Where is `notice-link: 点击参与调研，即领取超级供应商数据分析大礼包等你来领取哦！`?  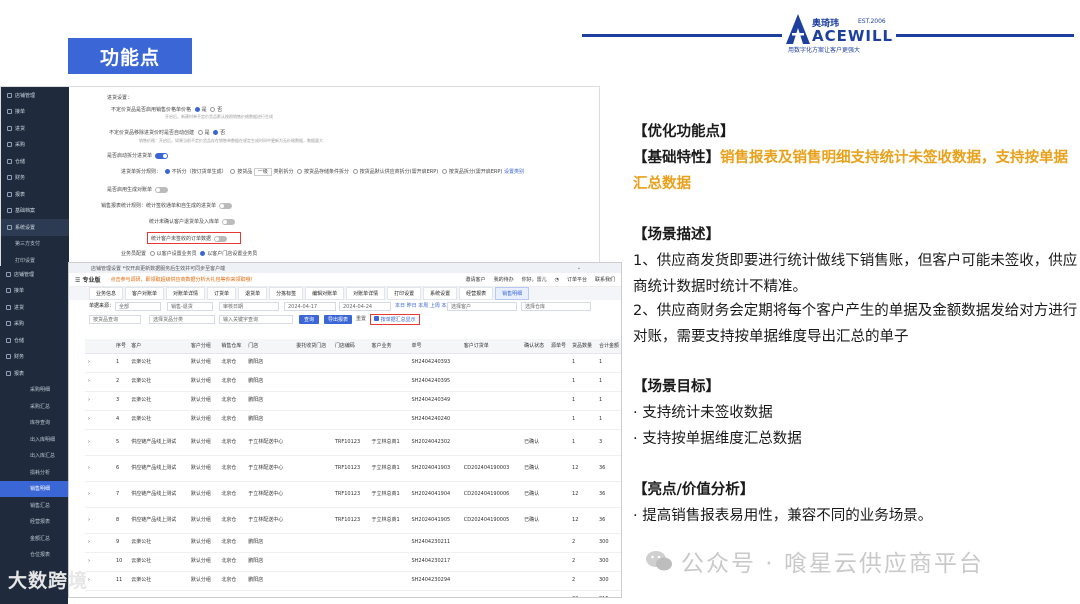 notice-link: 点击参与调研，即领取超级供应商数据分析大礼包等你来领取哦！ is located at coordinates (287, 279).